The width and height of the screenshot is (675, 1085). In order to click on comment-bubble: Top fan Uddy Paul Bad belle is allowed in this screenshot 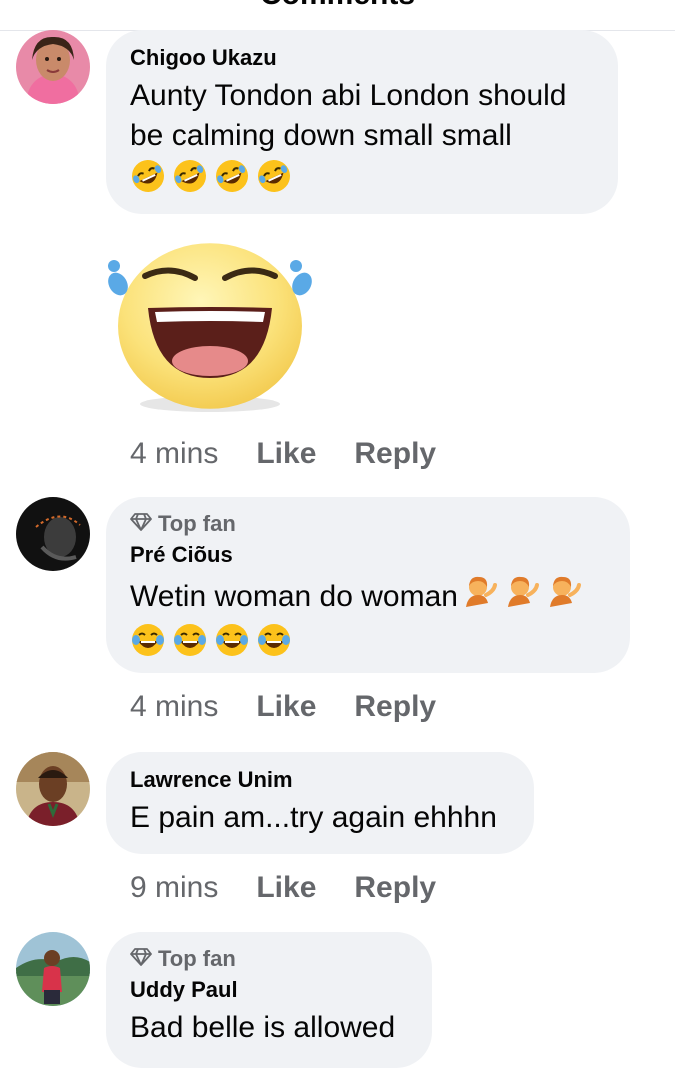, I will do `click(269, 1000)`.